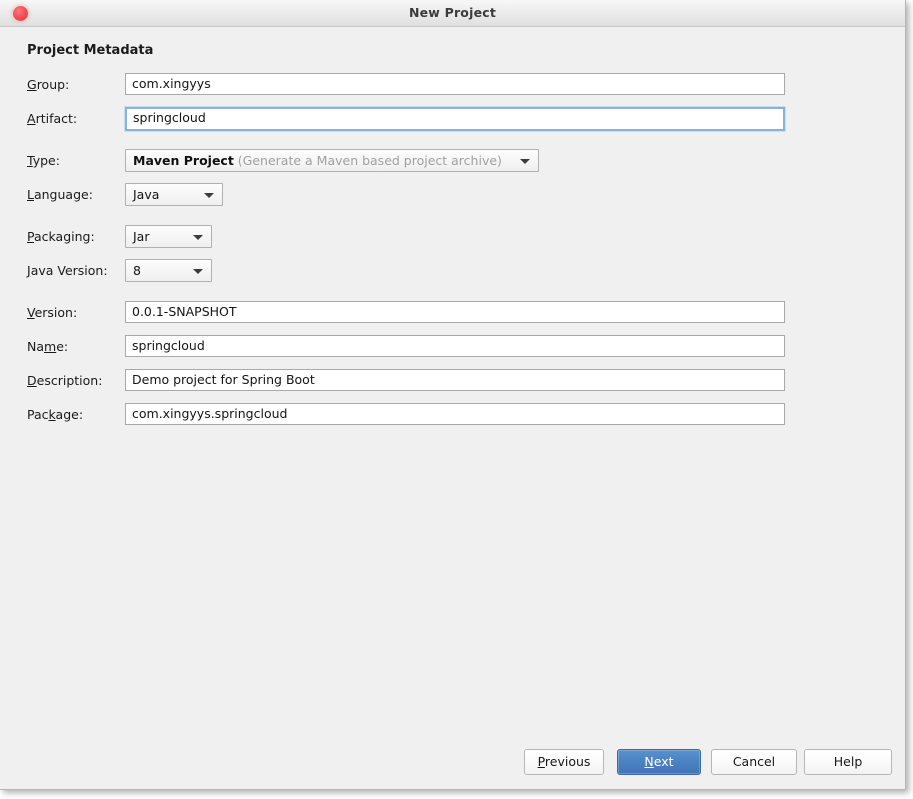  I want to click on label-type: Type:, so click(43, 160).